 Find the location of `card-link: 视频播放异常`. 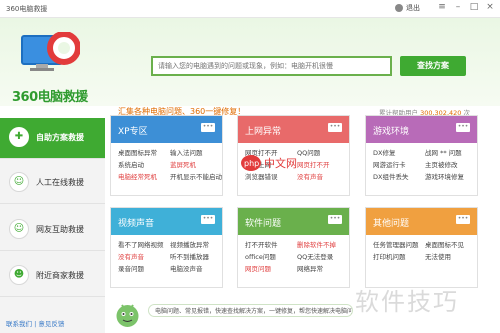

card-link: 视频播放异常 is located at coordinates (196, 245).